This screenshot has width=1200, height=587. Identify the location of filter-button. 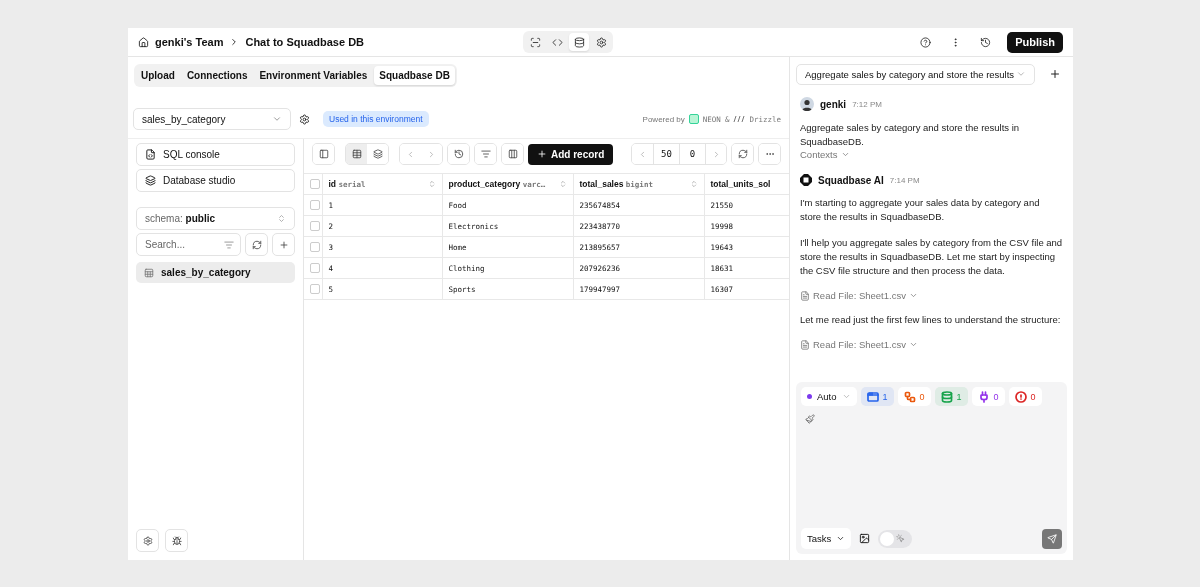
(485, 154).